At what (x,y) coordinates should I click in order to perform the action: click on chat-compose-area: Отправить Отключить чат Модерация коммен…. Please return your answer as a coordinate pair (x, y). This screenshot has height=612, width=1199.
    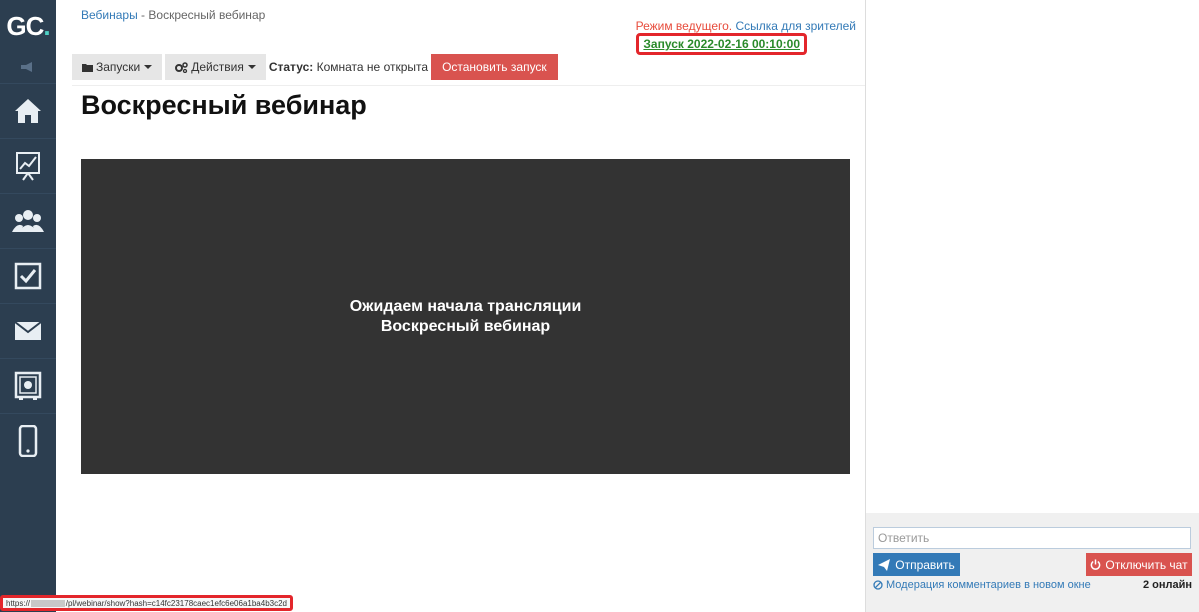
    Looking at the image, I should click on (1032, 562).